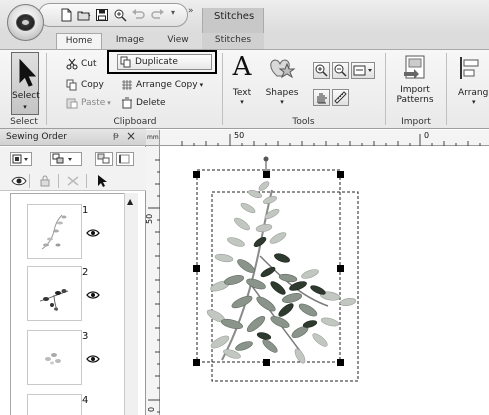  I want to click on sewing-order-scrollbar: ▲, so click(131, 304).